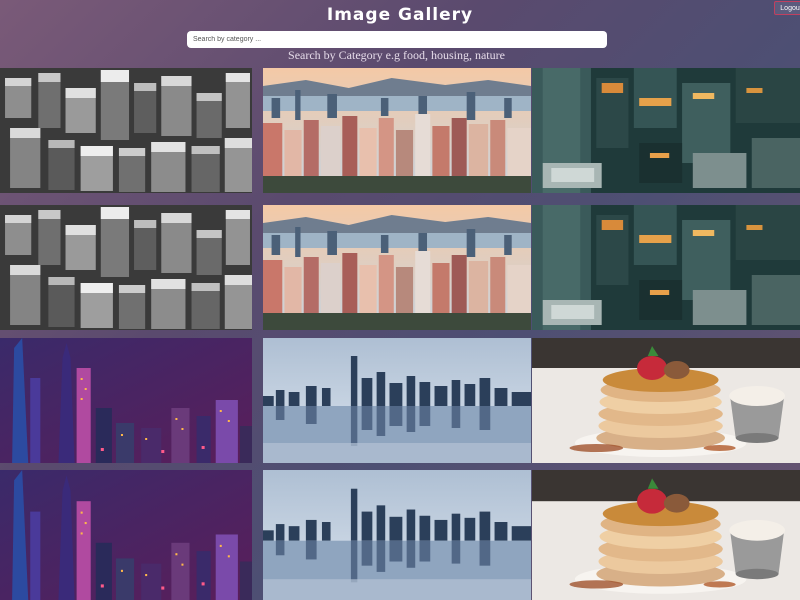 This screenshot has height=600, width=800. I want to click on logout-button: Logout, so click(787, 8).